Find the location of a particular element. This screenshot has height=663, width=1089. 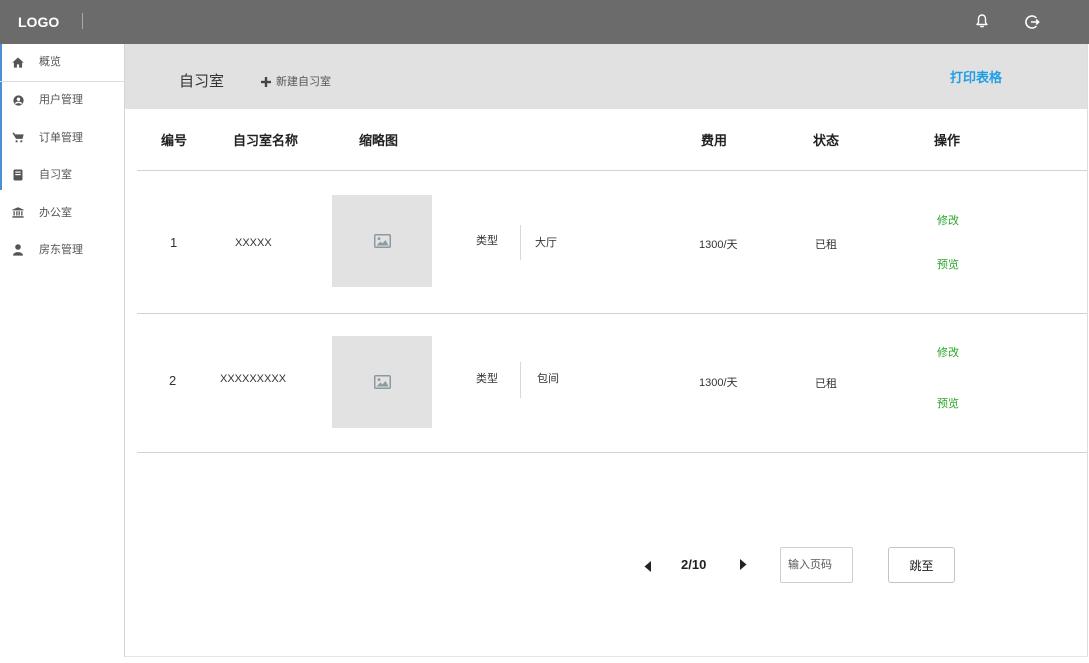

home-icon is located at coordinates (18, 62).